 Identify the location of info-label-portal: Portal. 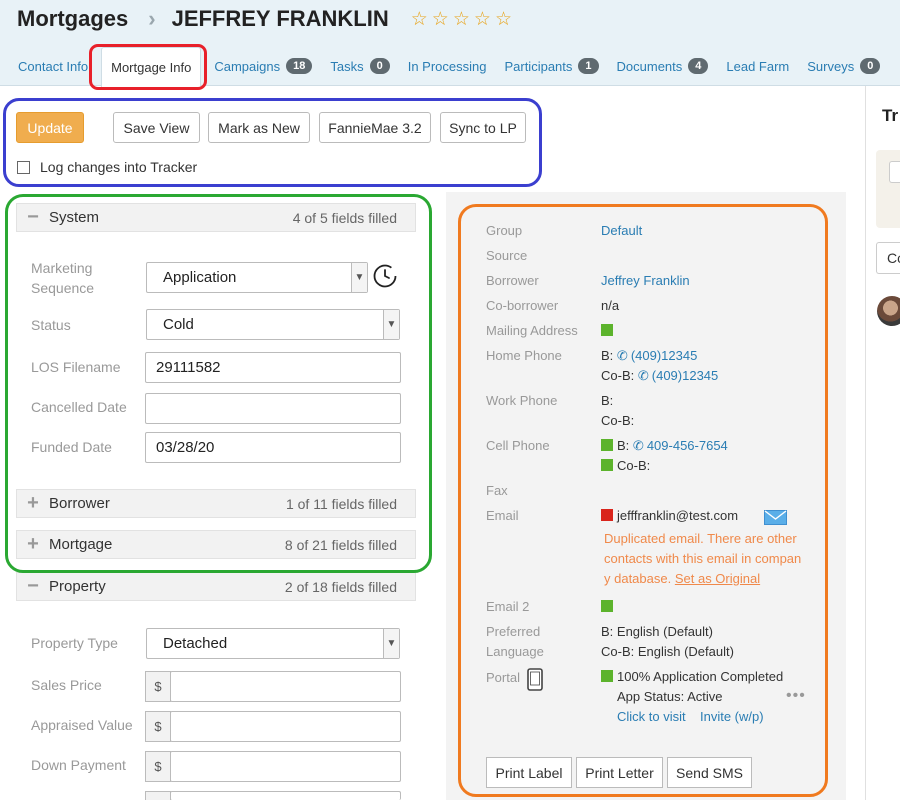
(503, 677).